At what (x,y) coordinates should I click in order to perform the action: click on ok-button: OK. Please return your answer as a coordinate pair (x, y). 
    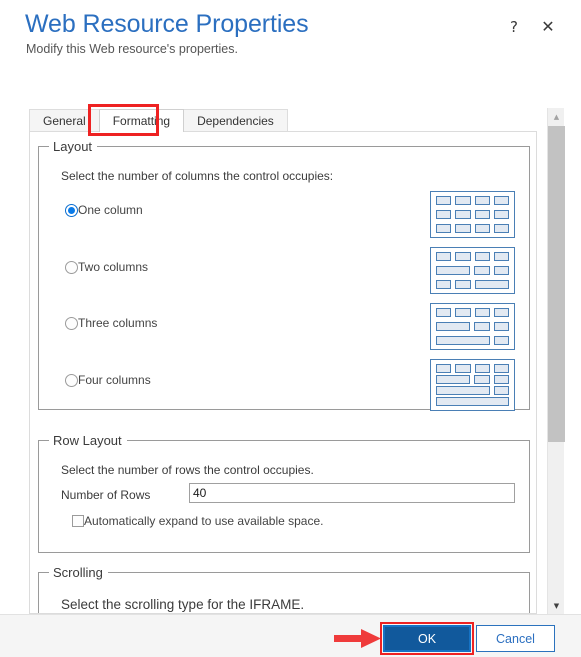
    Looking at the image, I should click on (427, 638).